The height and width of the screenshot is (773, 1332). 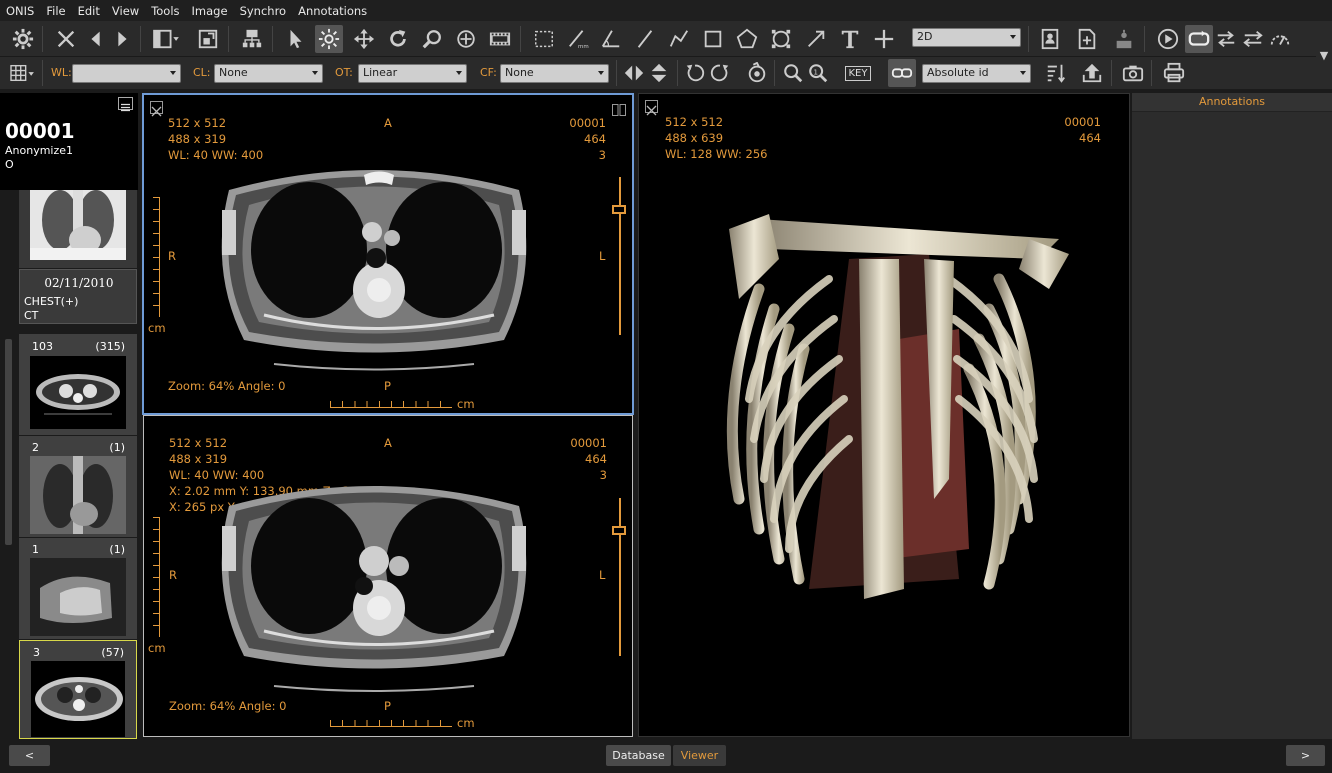 I want to click on orientation-bottom: P, so click(x=387, y=706).